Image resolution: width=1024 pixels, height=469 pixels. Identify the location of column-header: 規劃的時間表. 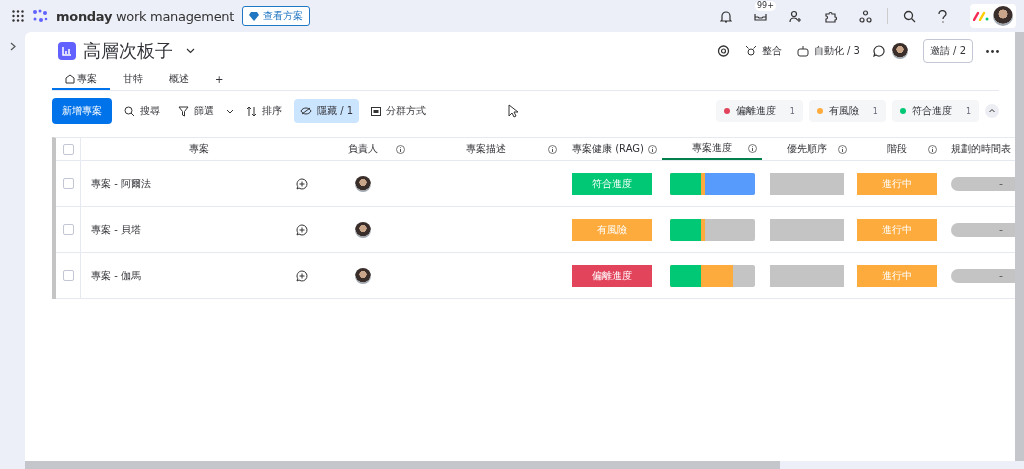
(978, 149).